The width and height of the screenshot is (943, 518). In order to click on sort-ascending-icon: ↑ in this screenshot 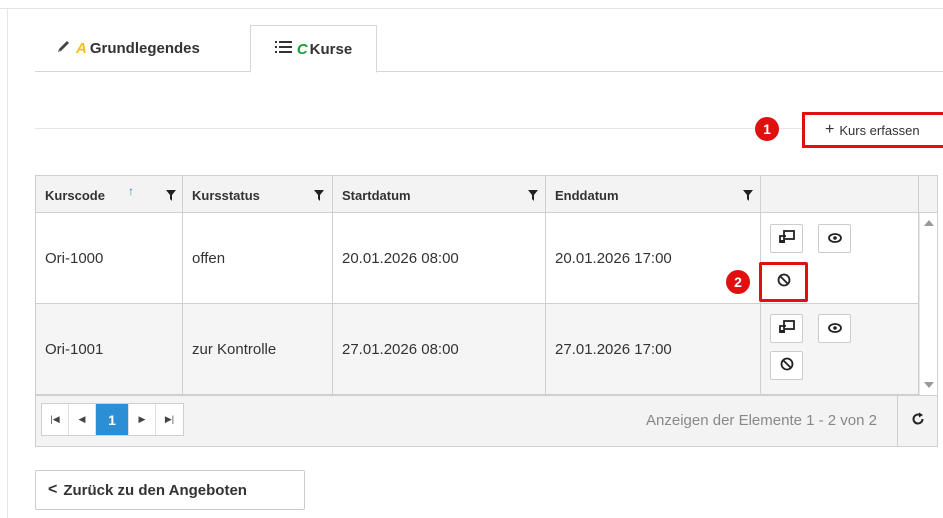, I will do `click(131, 191)`.